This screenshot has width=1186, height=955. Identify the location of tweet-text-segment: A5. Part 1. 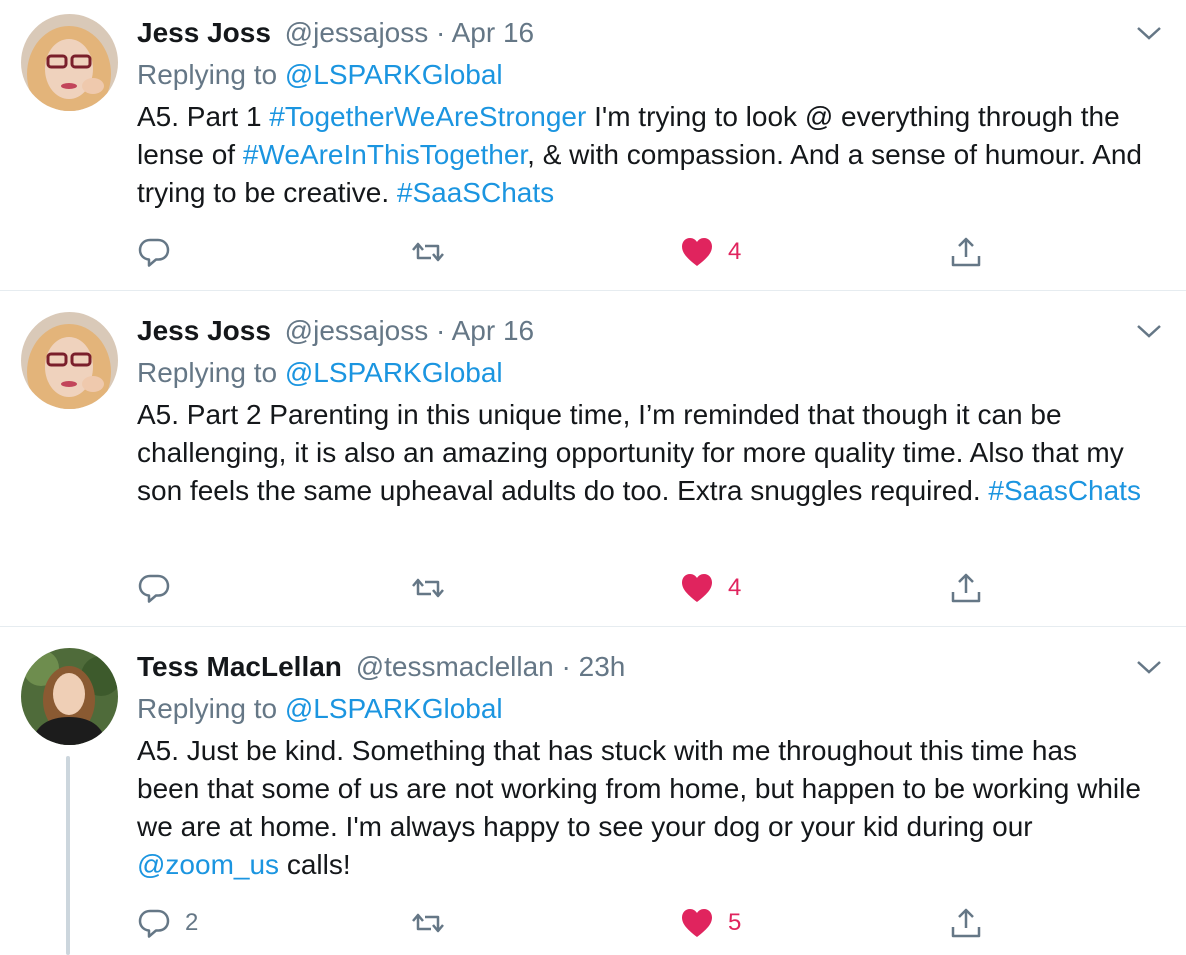
(203, 116).